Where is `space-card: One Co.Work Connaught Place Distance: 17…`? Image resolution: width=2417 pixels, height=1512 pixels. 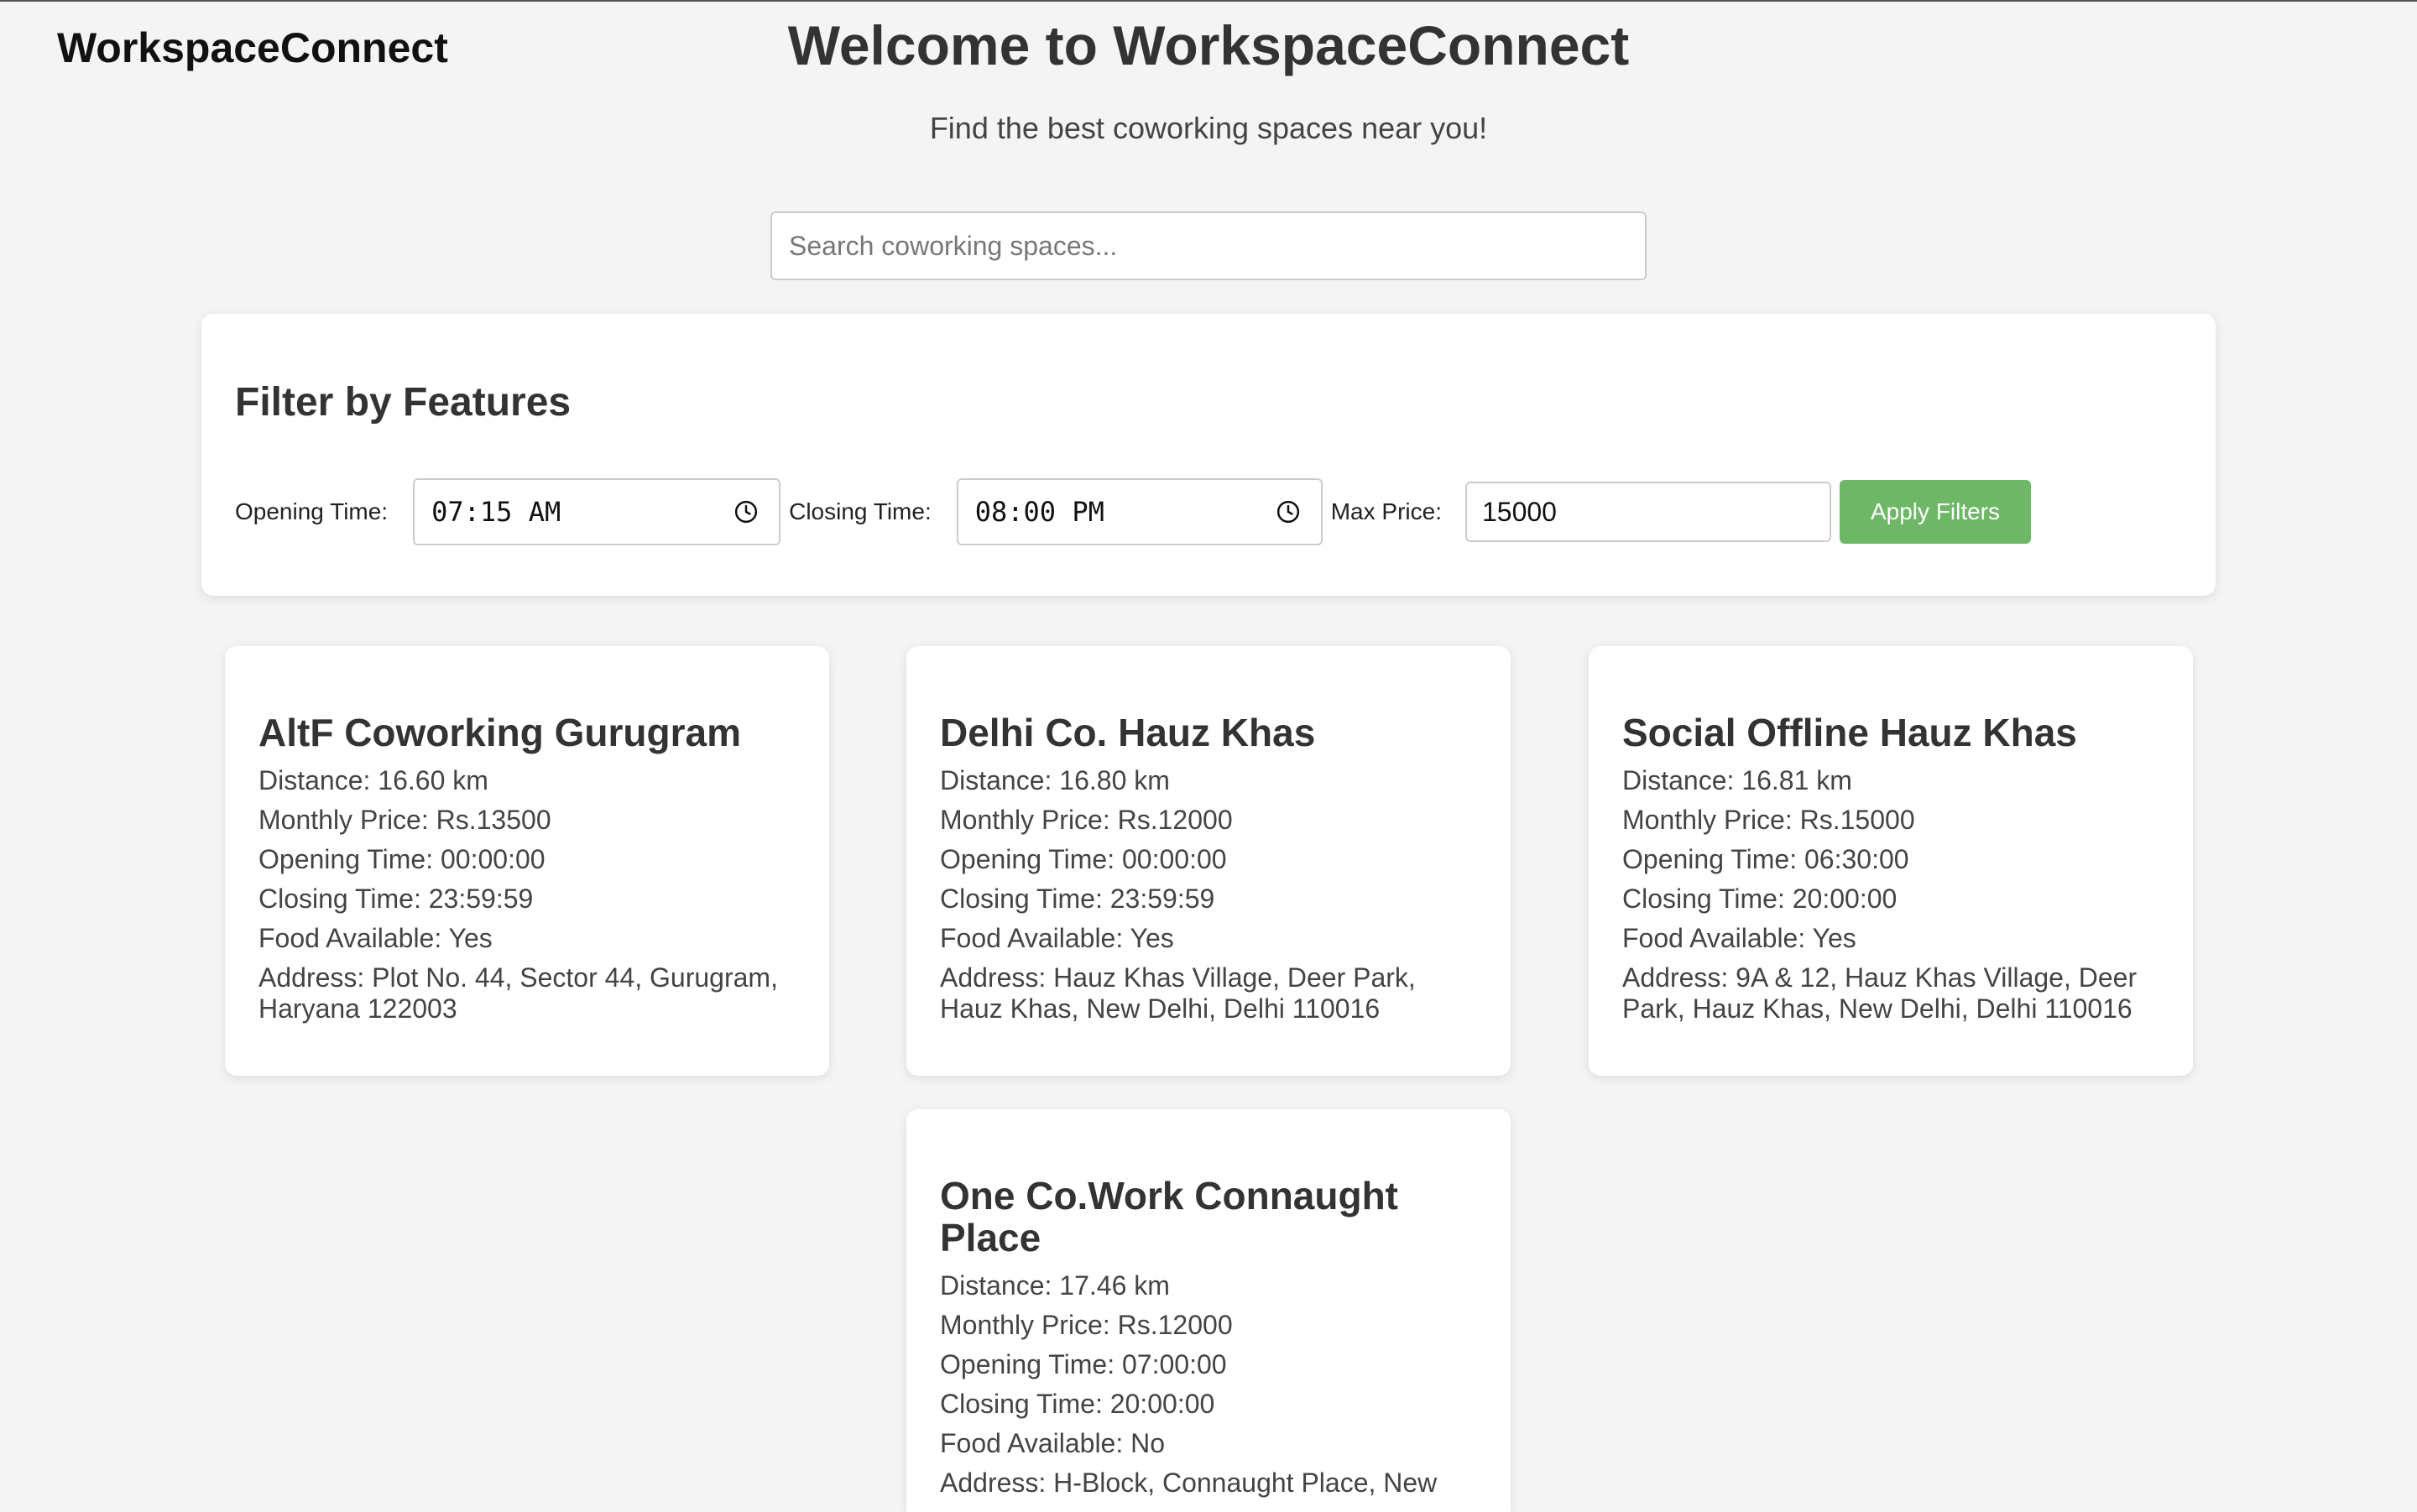
space-card: One Co.Work Connaught Place Distance: 17… is located at coordinates (1208, 1311).